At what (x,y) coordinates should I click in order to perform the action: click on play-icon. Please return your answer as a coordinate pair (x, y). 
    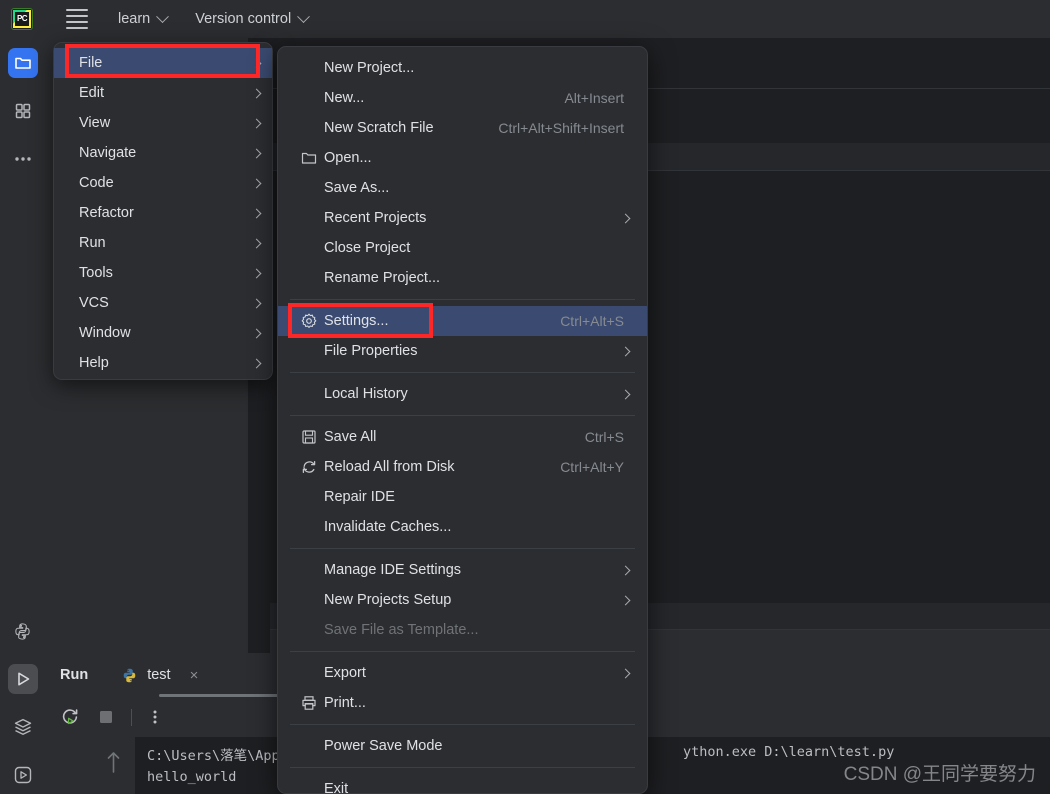
    Looking at the image, I should click on (23, 679).